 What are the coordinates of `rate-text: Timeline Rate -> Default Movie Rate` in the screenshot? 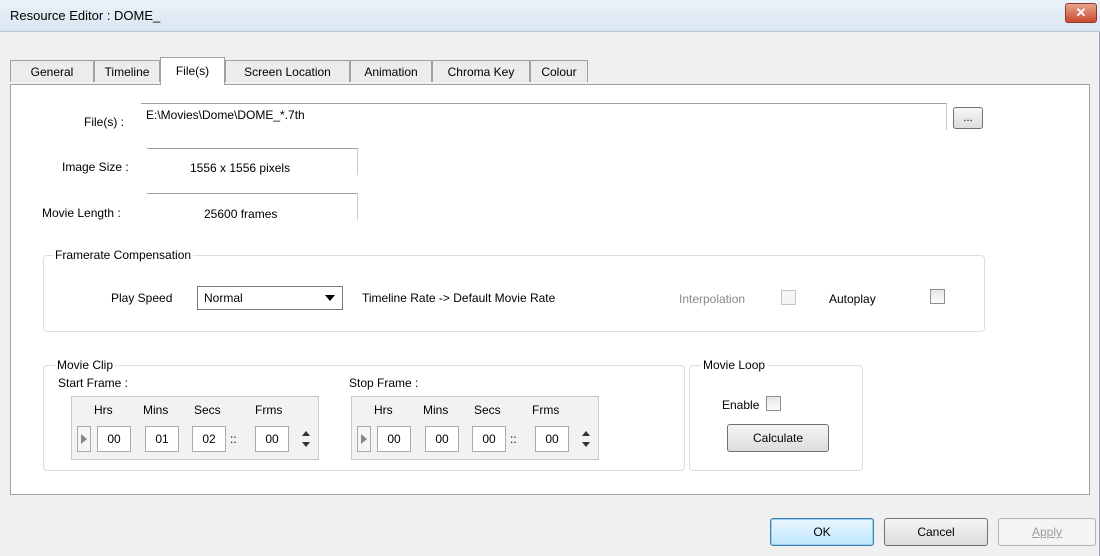 It's located at (459, 298).